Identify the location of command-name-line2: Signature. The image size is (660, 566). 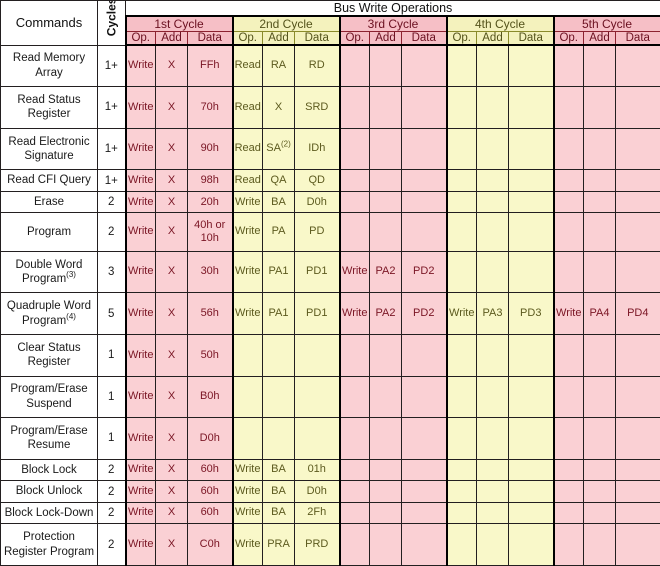
(49, 156).